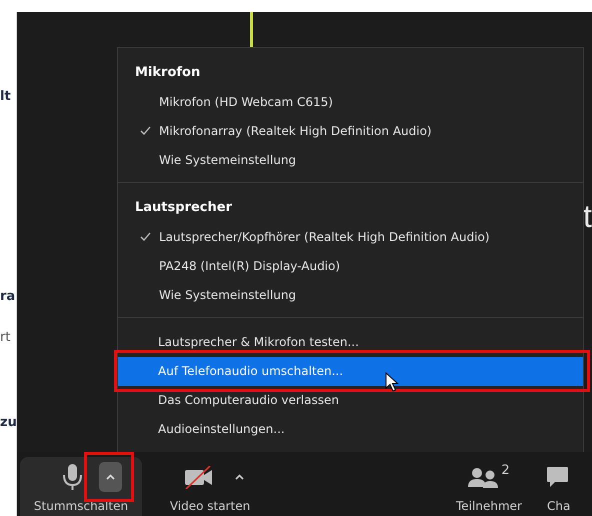 The image size is (592, 516). Describe the element at coordinates (6, 338) in the screenshot. I see `text-fragment: rt` at that location.